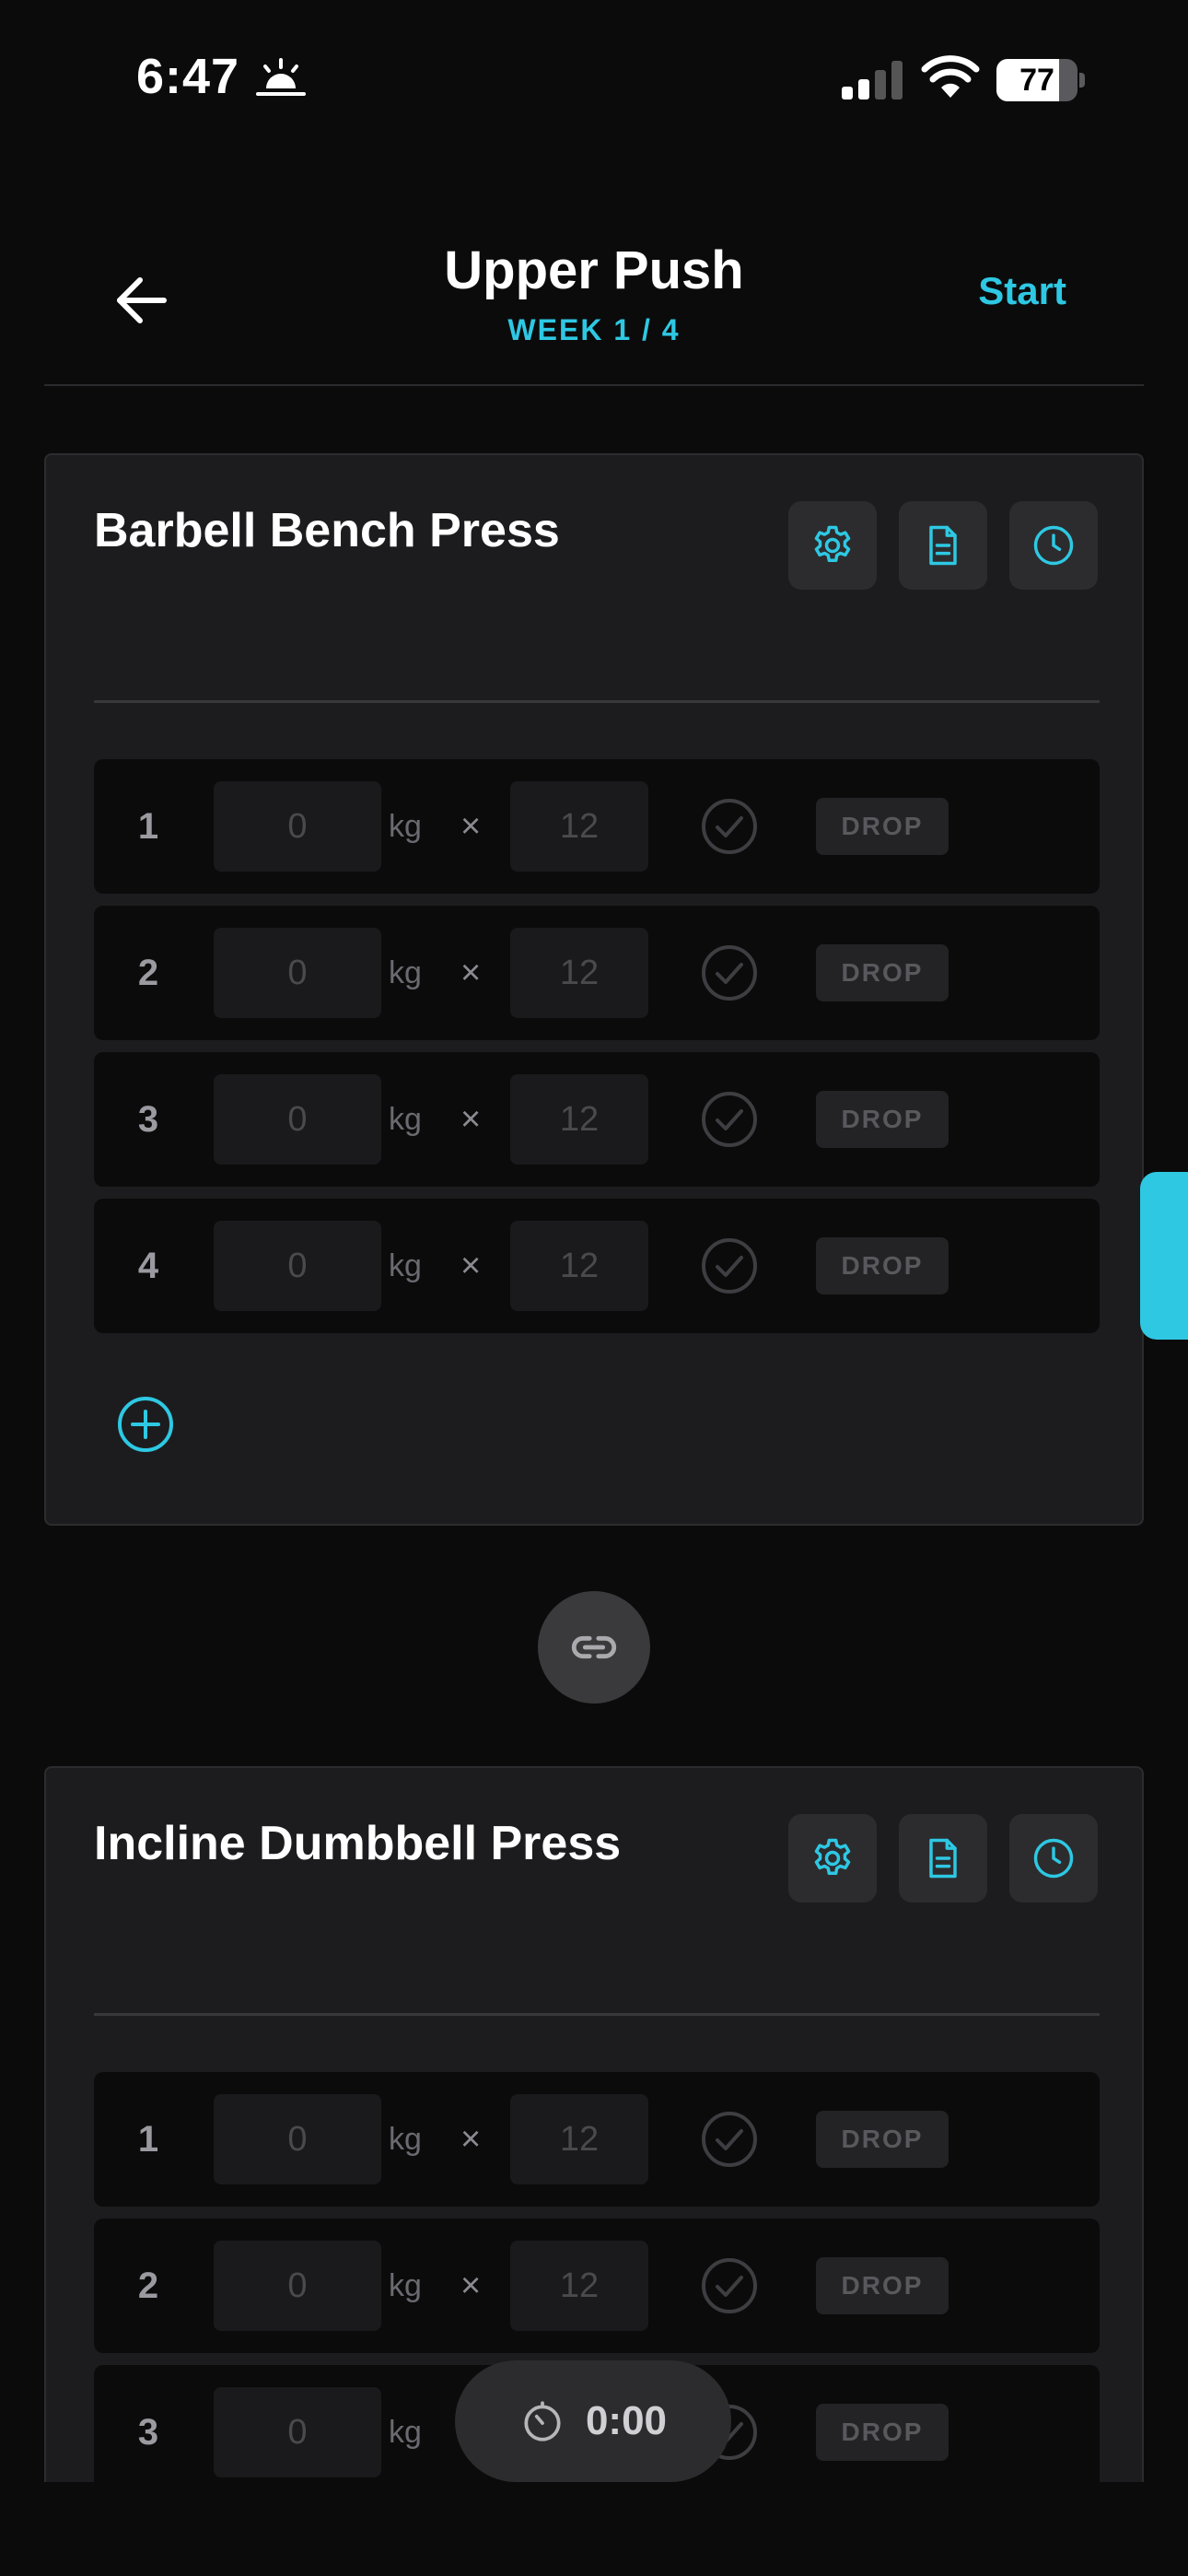 The width and height of the screenshot is (1188, 2576). I want to click on battery-cap, so click(1082, 80).